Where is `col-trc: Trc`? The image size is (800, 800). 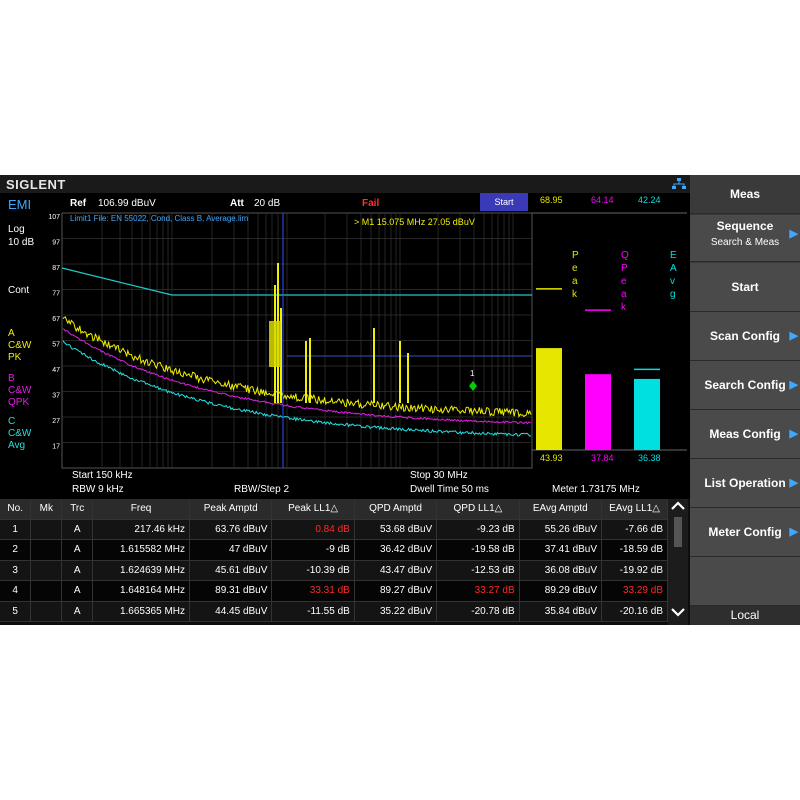
col-trc: Trc is located at coordinates (77, 509).